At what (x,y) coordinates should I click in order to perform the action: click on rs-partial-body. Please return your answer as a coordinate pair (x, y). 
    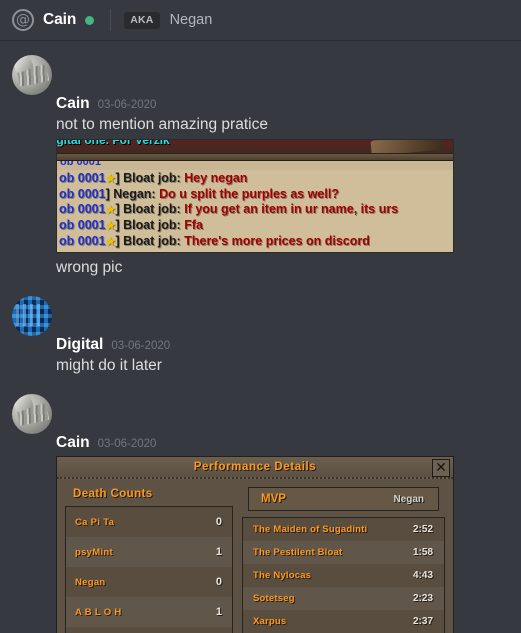
    Looking at the image, I should click on (178, 164).